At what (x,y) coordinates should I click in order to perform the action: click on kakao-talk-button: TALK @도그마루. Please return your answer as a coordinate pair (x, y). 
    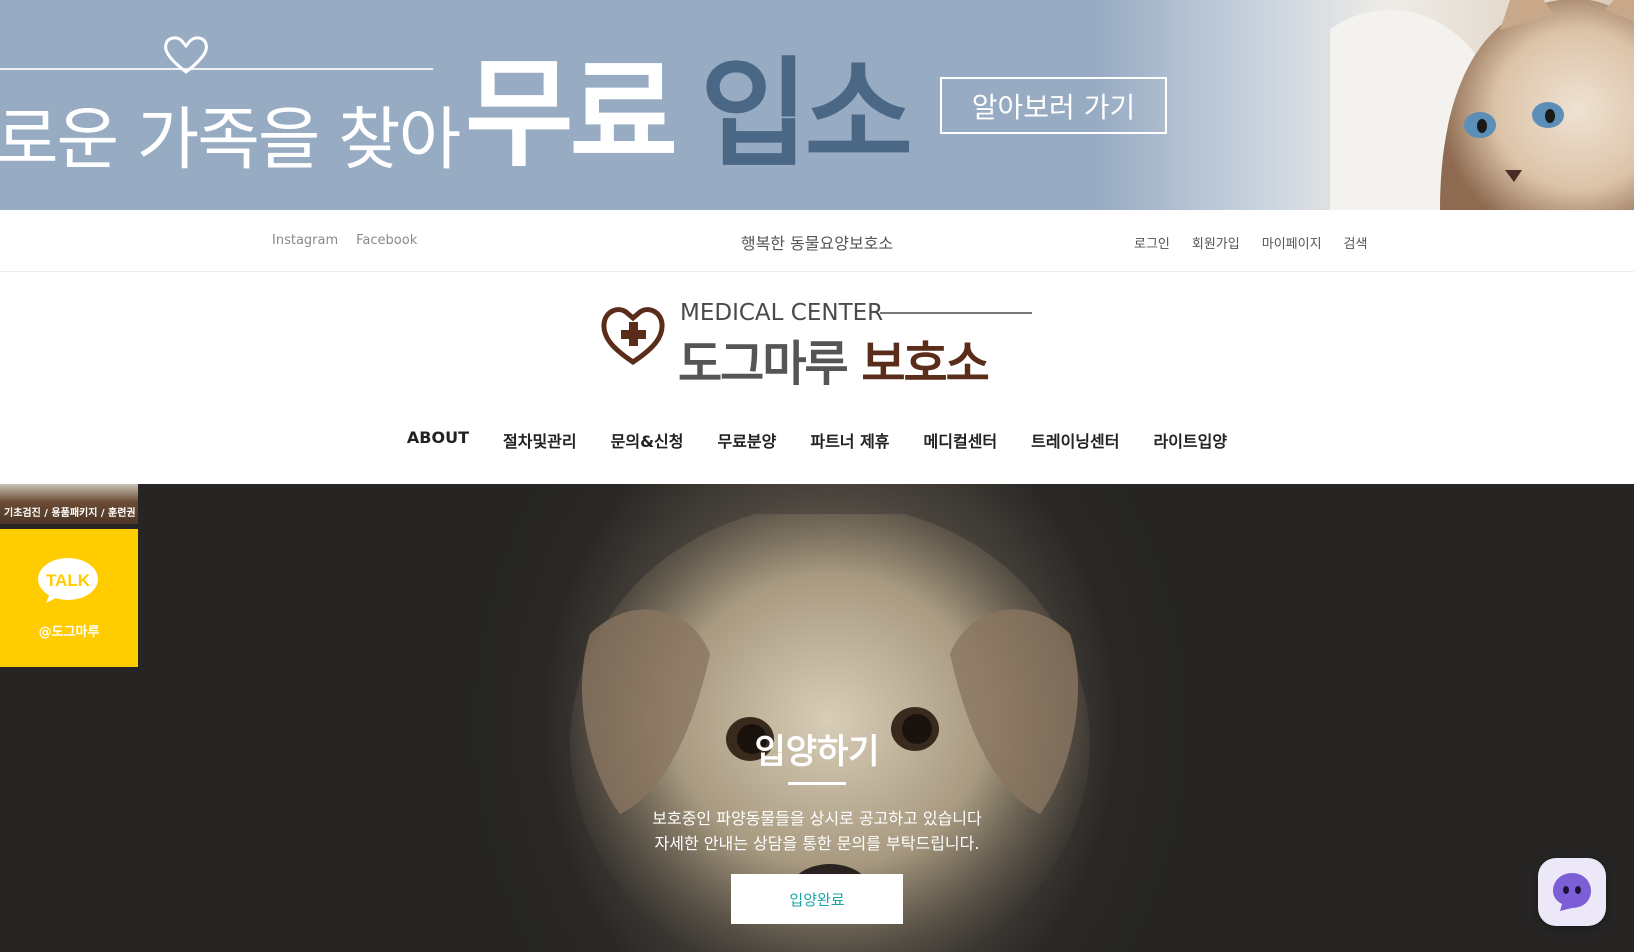
    Looking at the image, I should click on (69, 598).